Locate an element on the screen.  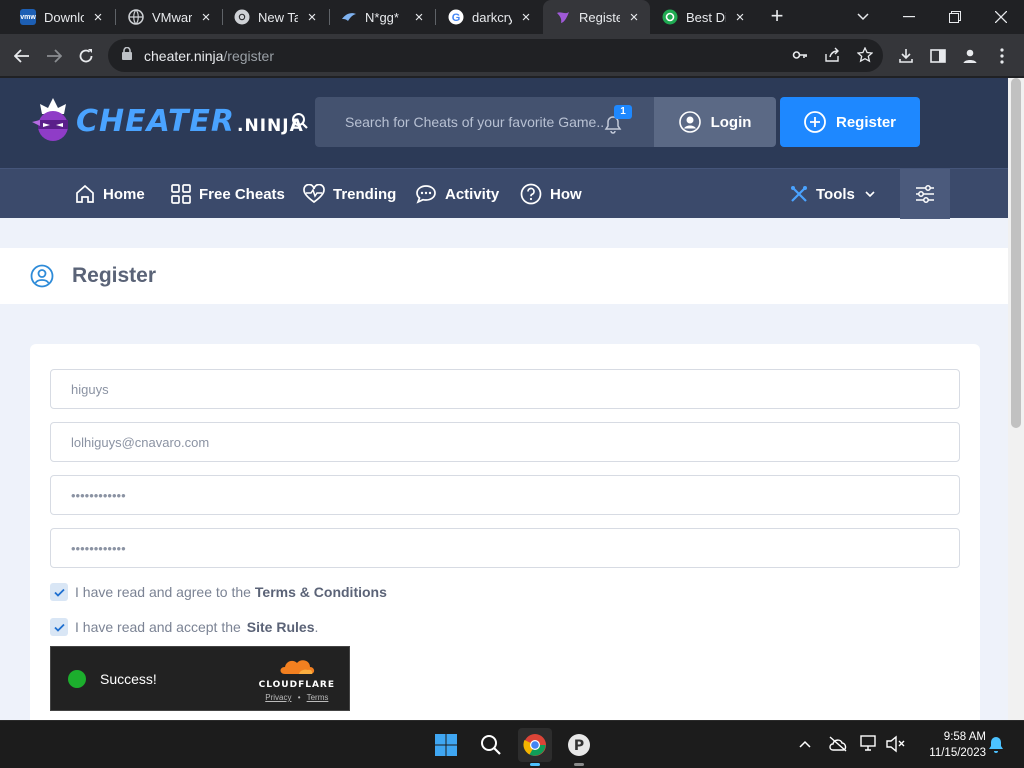
tools-dropdown: Tools is located at coordinates (832, 194).